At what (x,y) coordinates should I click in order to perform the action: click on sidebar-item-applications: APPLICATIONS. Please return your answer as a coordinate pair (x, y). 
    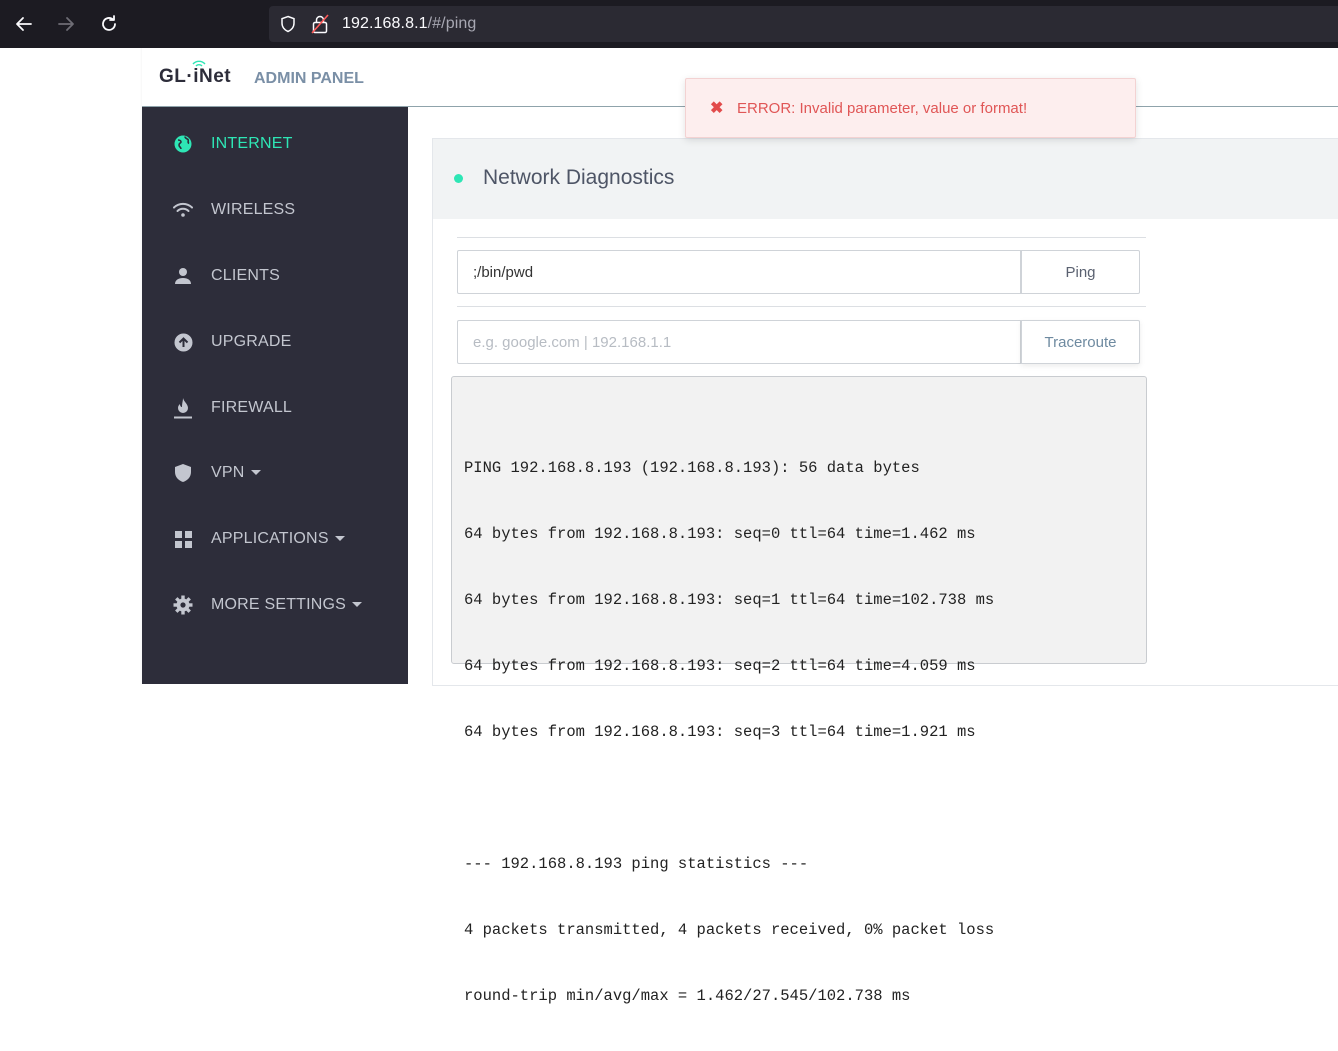
    Looking at the image, I should click on (275, 539).